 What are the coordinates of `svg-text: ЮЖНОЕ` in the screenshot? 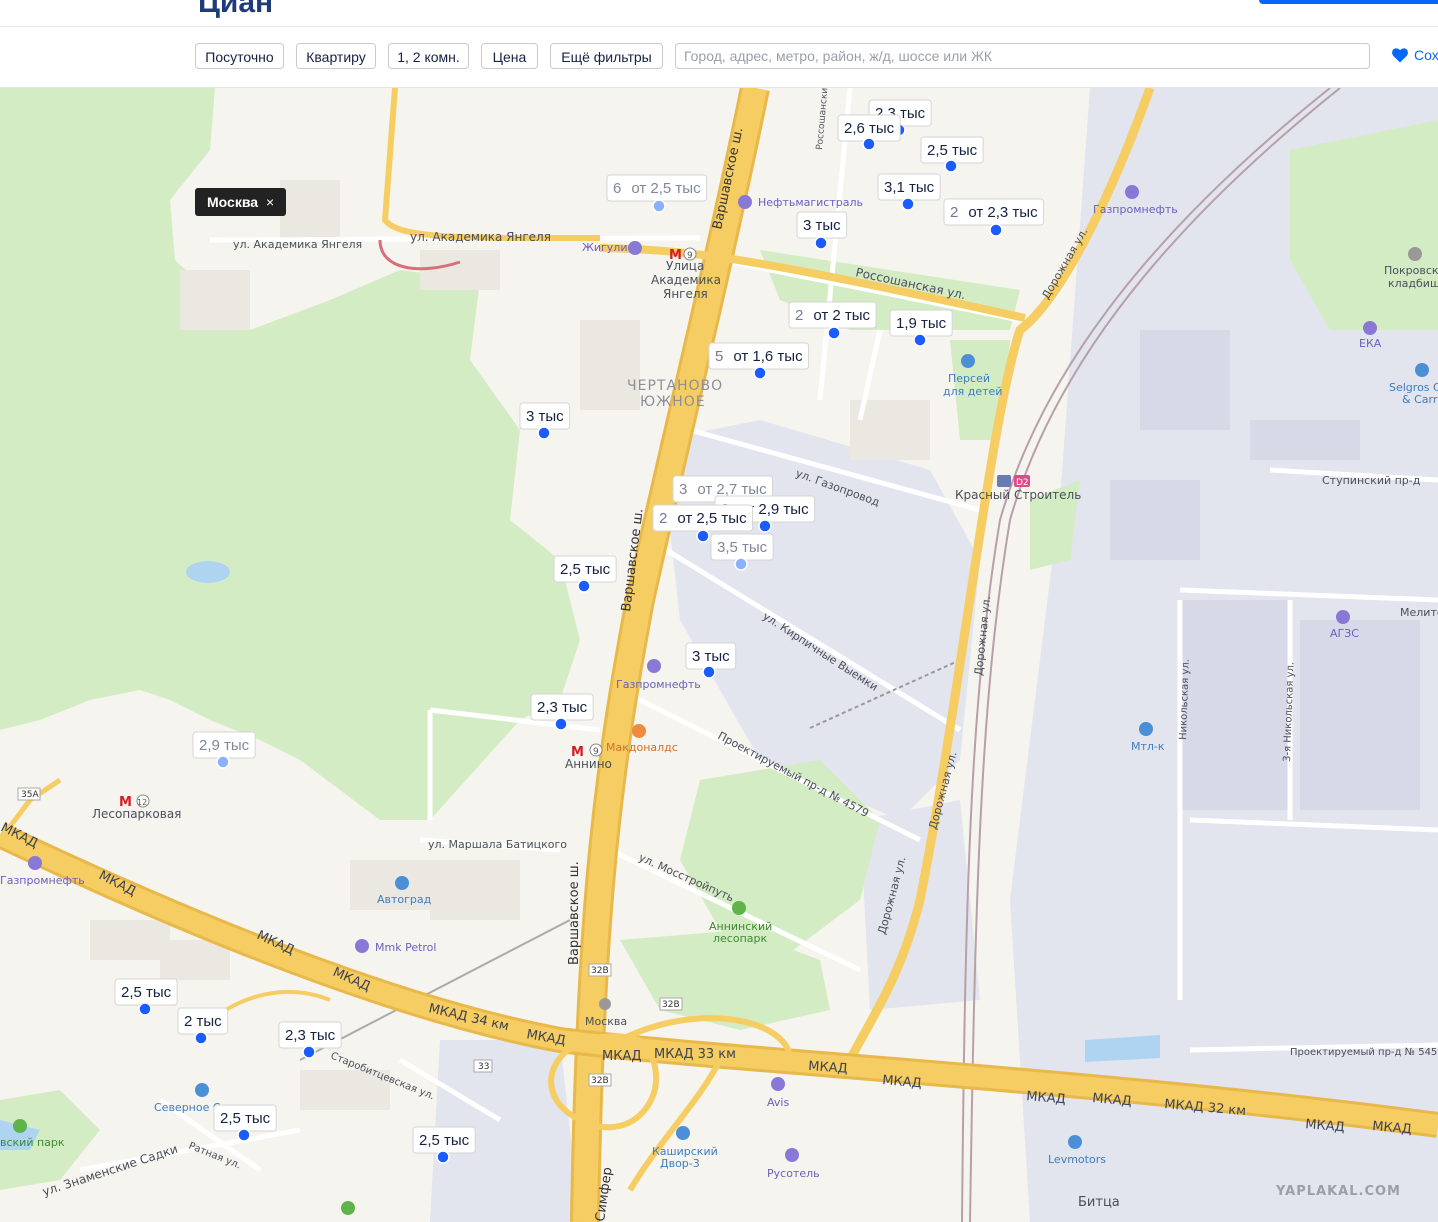 It's located at (673, 402).